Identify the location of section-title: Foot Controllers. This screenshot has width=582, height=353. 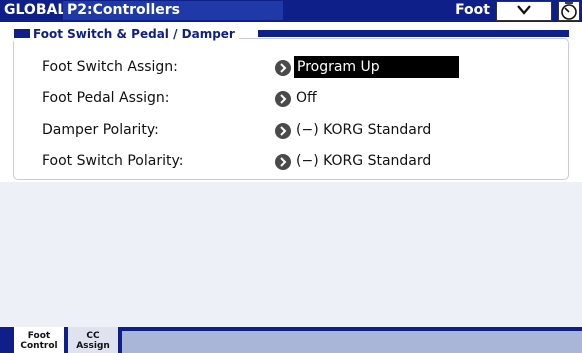
(446, 19).